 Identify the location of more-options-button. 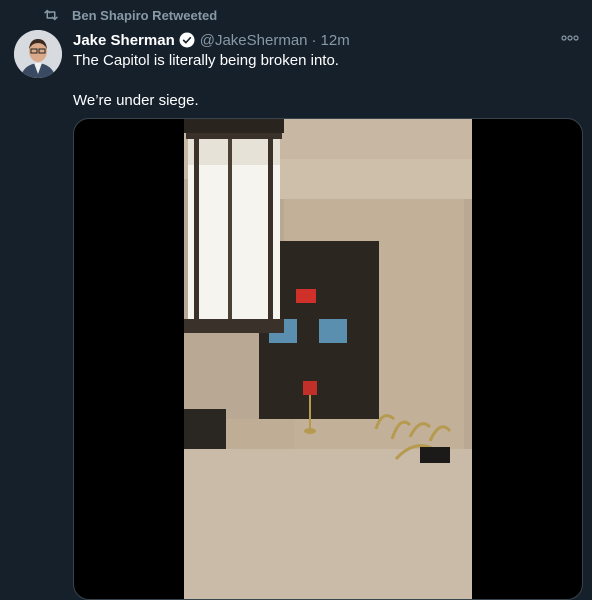
(570, 38).